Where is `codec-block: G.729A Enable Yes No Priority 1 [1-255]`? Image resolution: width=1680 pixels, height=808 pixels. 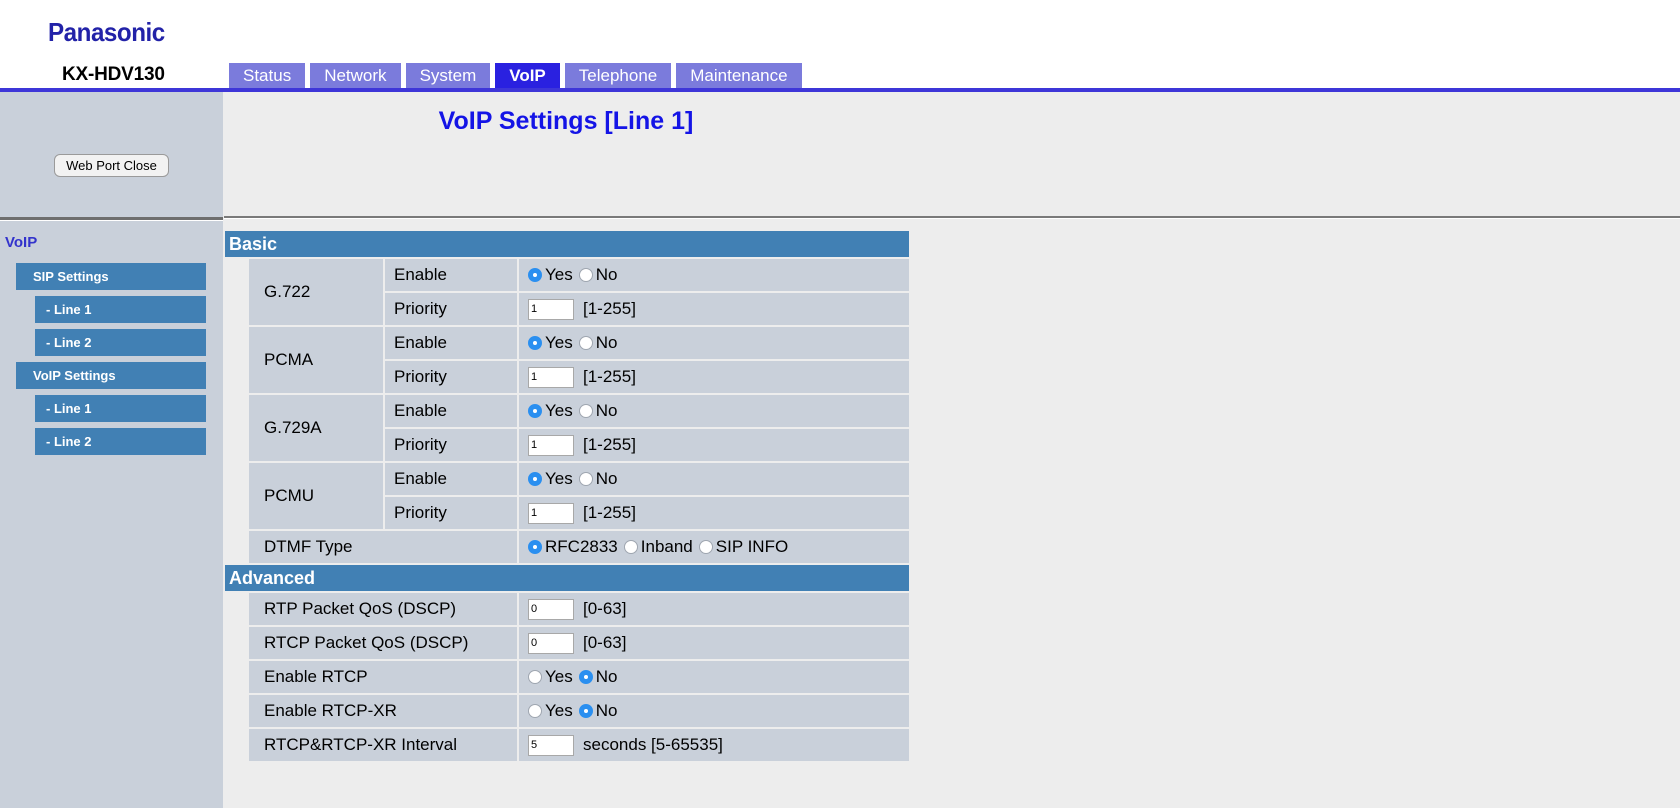
codec-block: G.729A Enable Yes No Priority 1 [1-255] is located at coordinates (567, 428).